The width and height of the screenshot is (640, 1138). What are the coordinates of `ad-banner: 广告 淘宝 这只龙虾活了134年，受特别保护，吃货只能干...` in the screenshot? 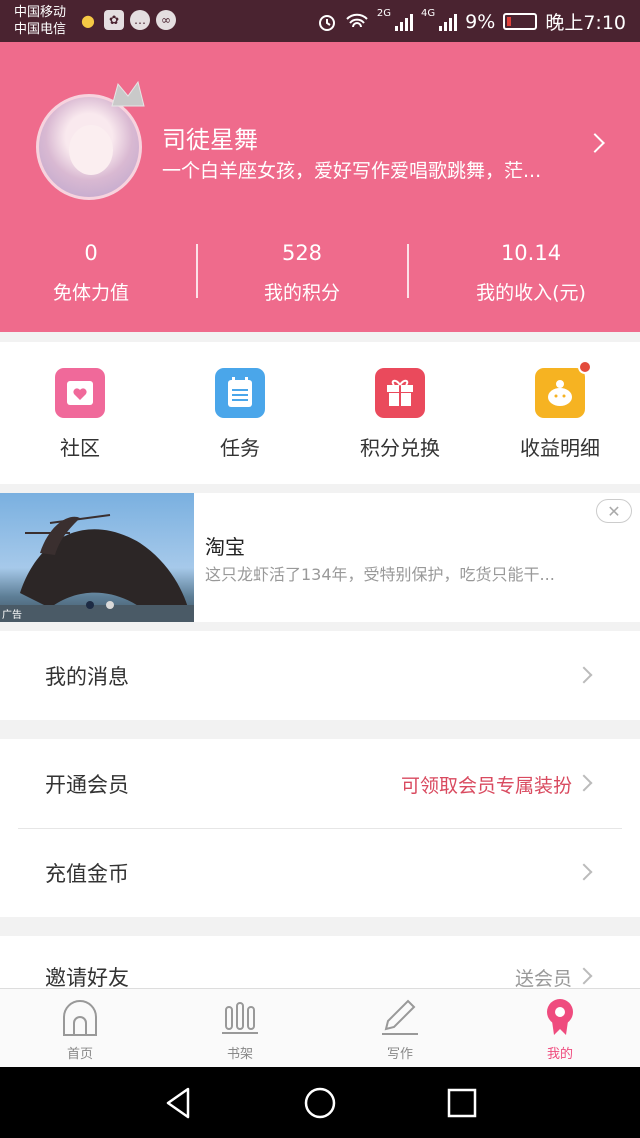 It's located at (320, 557).